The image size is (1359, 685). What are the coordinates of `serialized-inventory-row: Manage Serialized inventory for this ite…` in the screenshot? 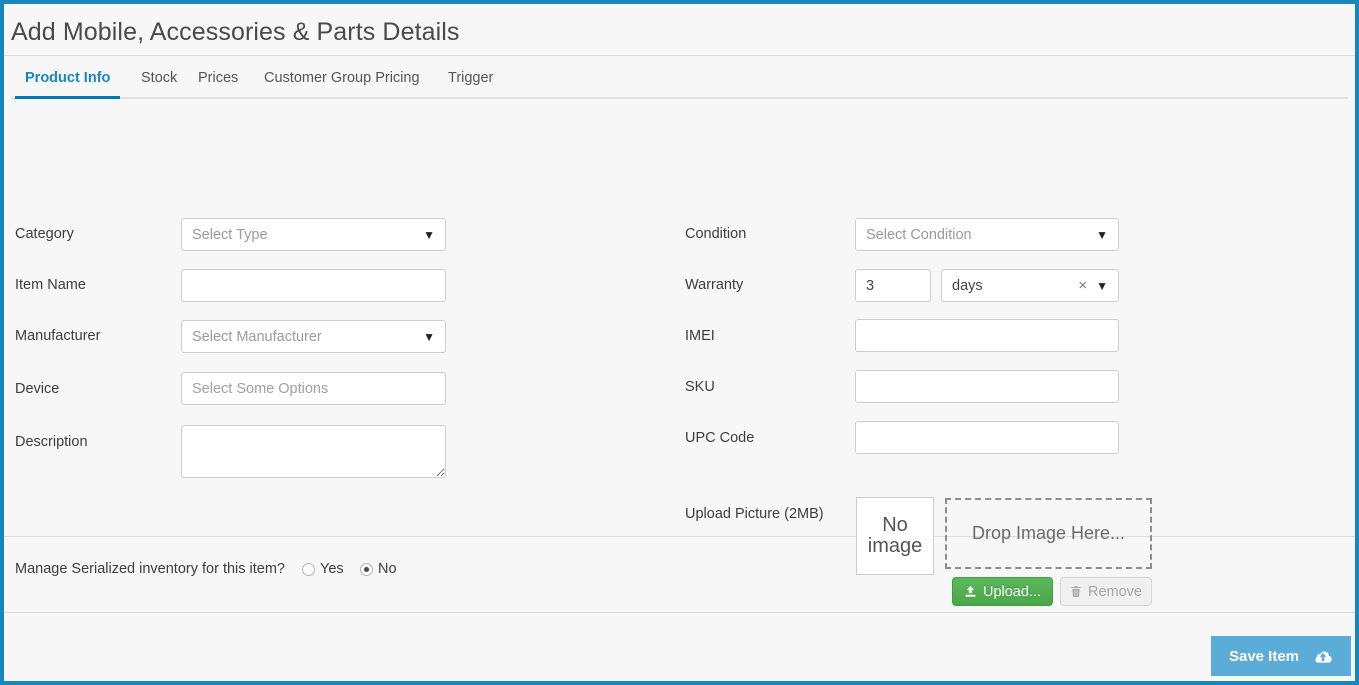 It's located at (679, 575).